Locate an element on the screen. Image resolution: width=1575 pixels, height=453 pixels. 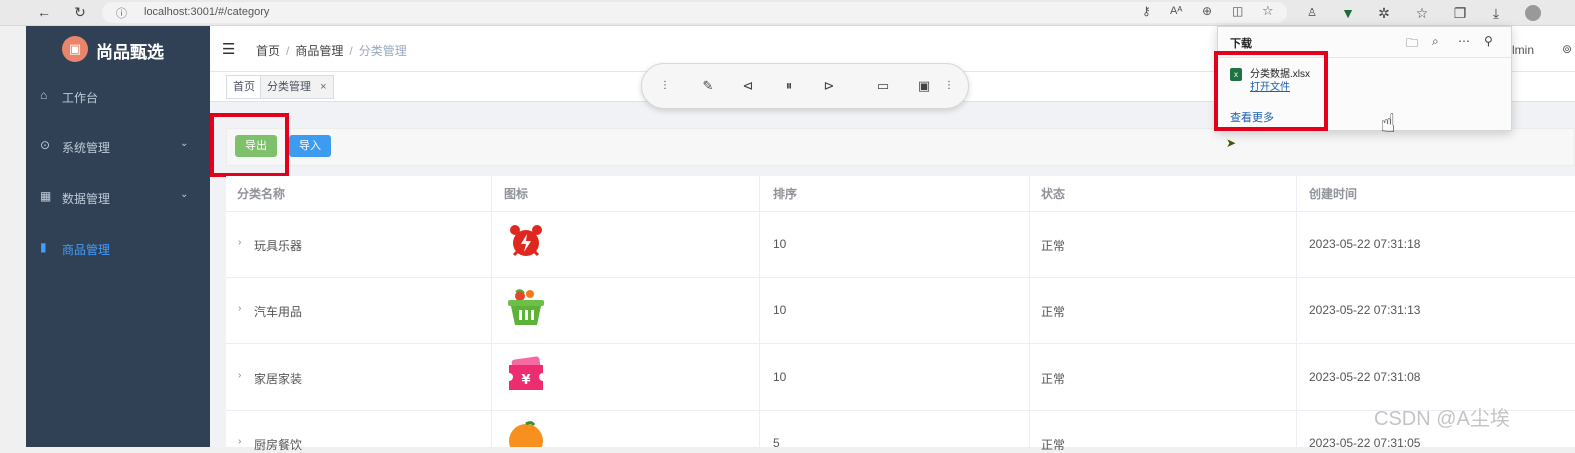
read-aloud-icon: Aᴬ is located at coordinates (1176, 11).